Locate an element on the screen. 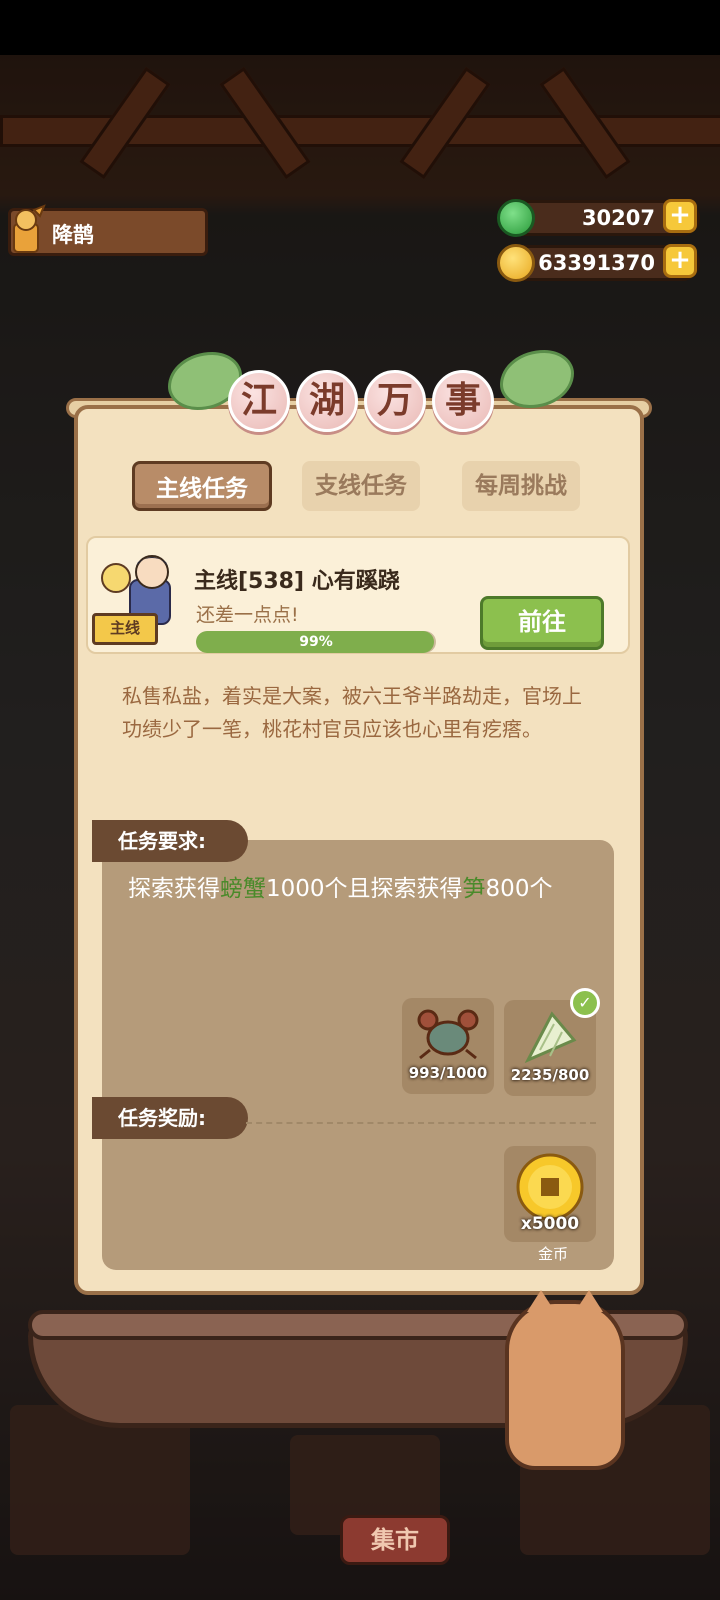  title-char: 万 is located at coordinates (395, 401).